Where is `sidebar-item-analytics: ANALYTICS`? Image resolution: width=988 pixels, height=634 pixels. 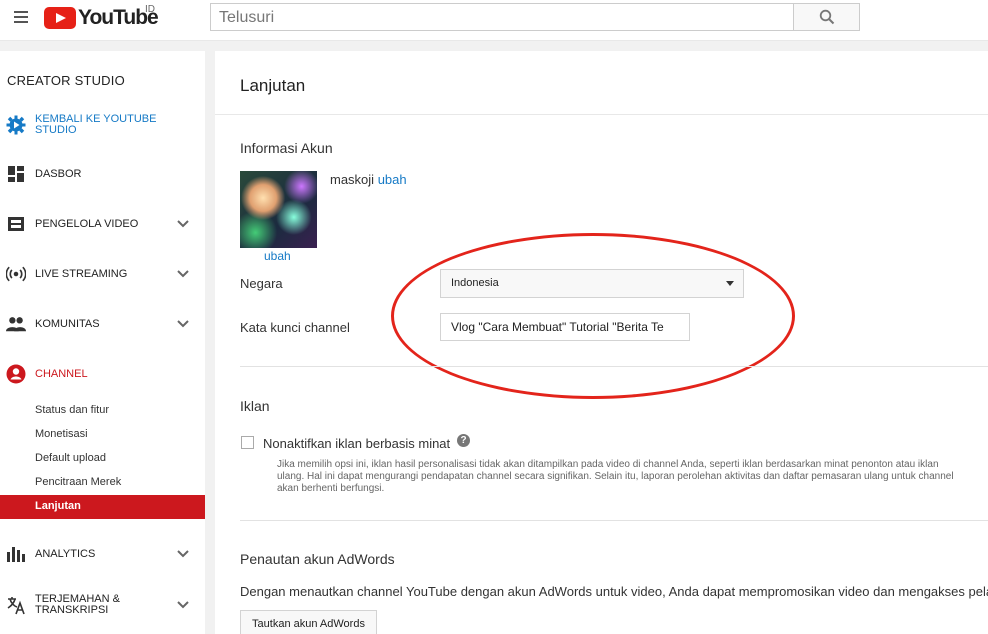
sidebar-item-analytics: ANALYTICS is located at coordinates (102, 554).